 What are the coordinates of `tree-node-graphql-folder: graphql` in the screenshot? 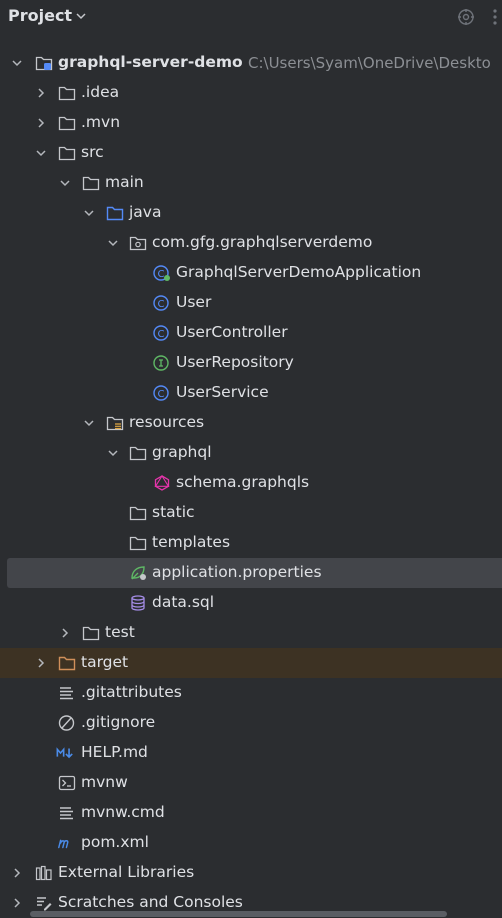 It's located at (251, 453).